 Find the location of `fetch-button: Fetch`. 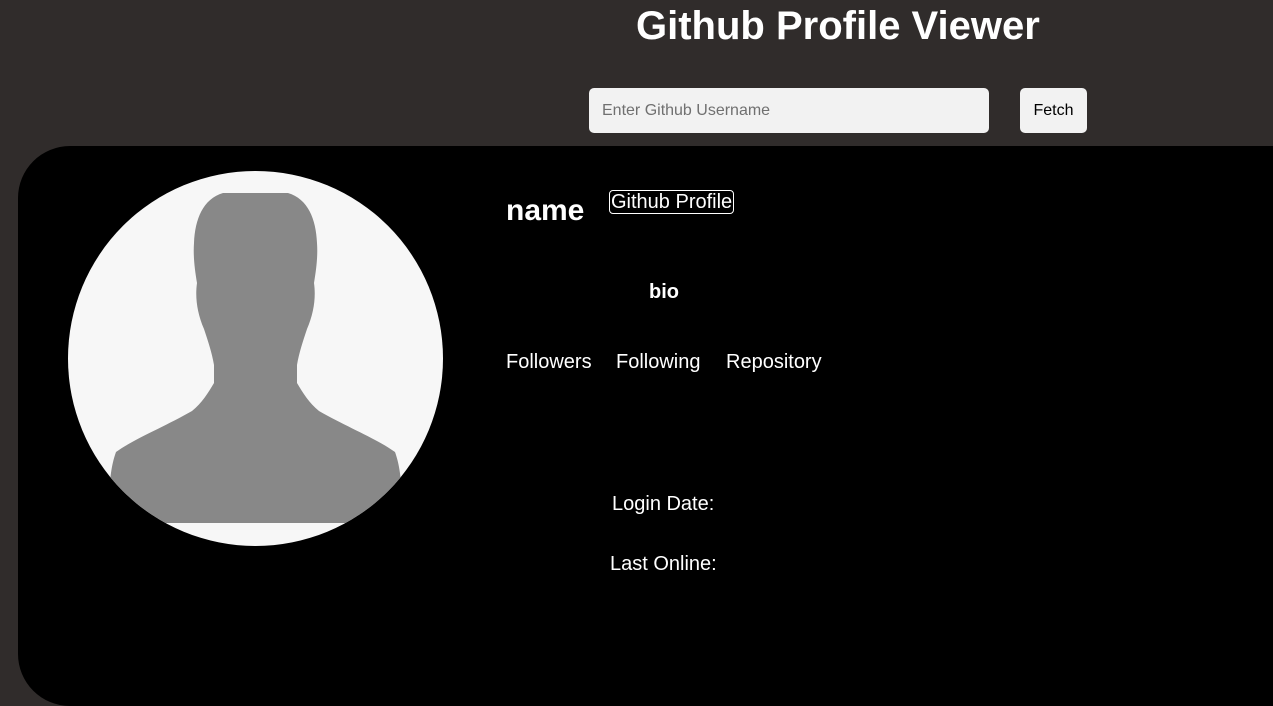

fetch-button: Fetch is located at coordinates (1053, 110).